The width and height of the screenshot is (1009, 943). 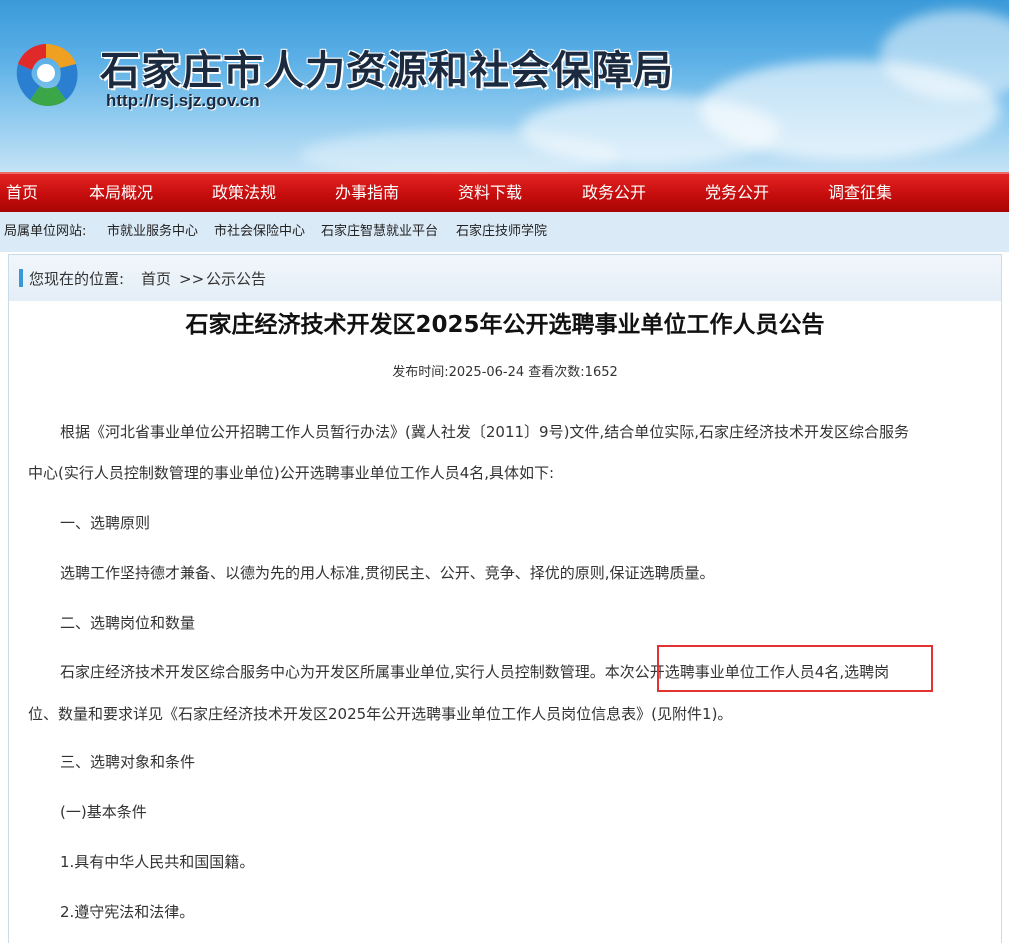 What do you see at coordinates (77, 279) in the screenshot?
I see `breadcrumb-prefix: 您现在的位置:` at bounding box center [77, 279].